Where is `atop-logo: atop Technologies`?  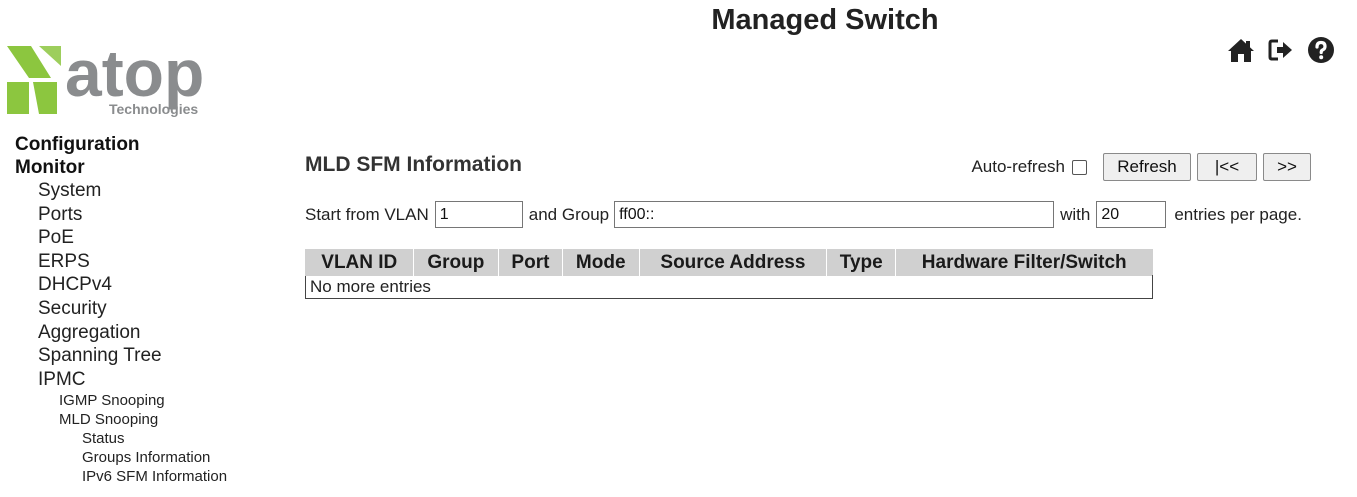
atop-logo: atop Technologies is located at coordinates (135, 78).